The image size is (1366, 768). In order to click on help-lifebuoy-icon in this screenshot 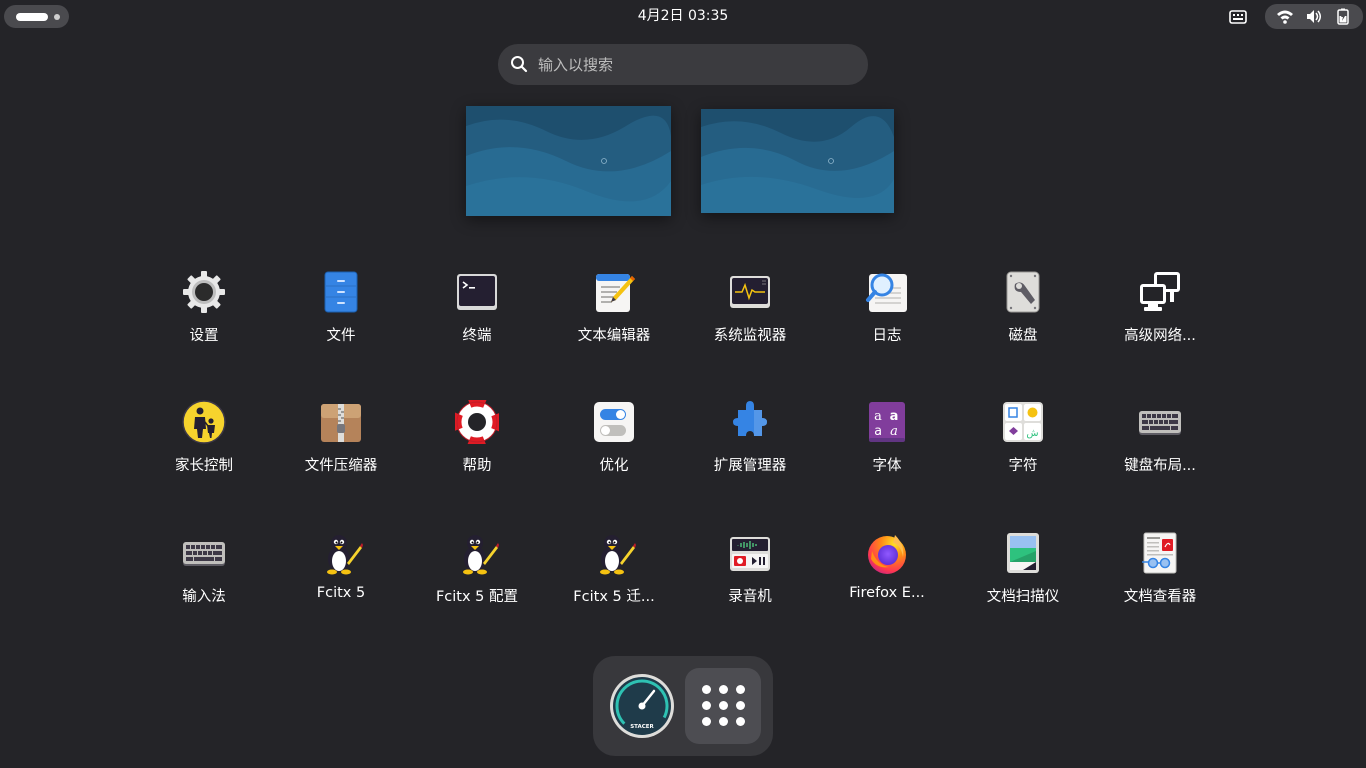, I will do `click(477, 422)`.